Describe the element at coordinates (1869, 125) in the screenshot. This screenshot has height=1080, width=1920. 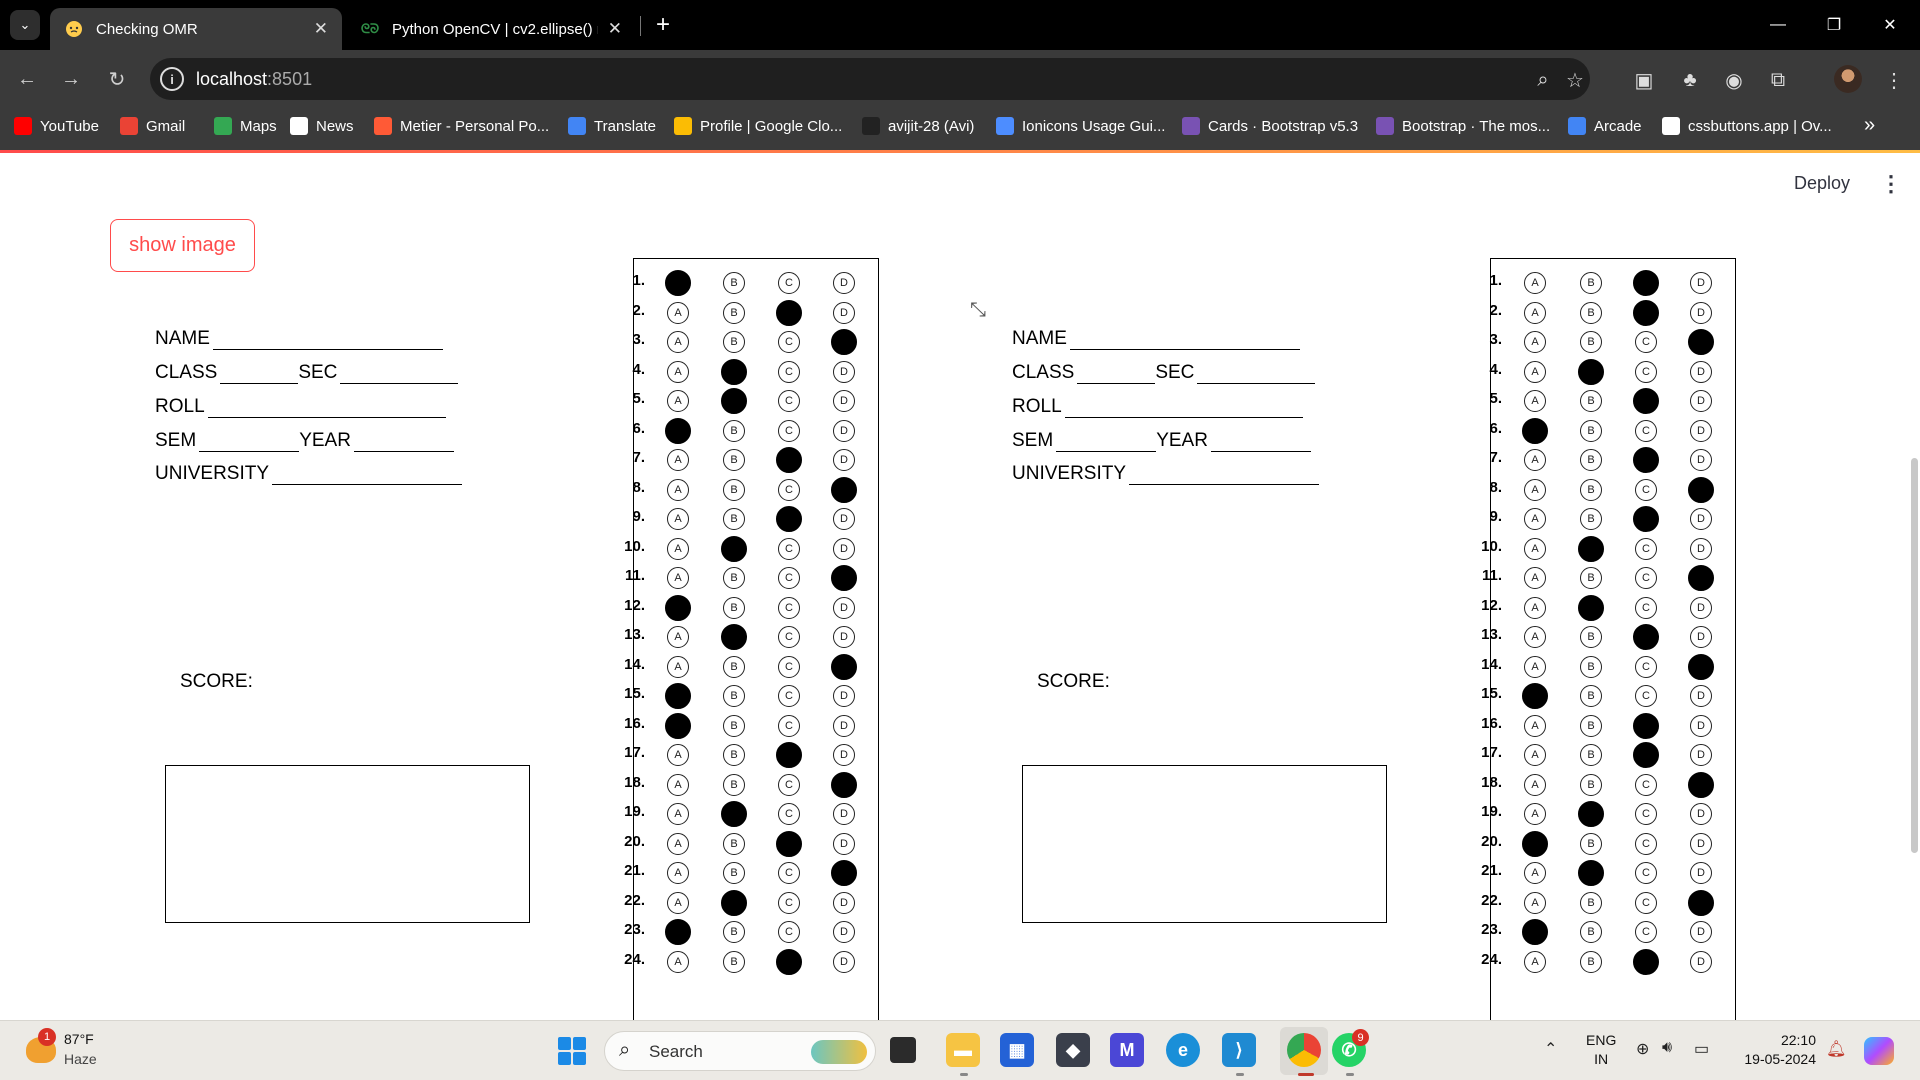
I see `more-bookmarks-icon: »` at that location.